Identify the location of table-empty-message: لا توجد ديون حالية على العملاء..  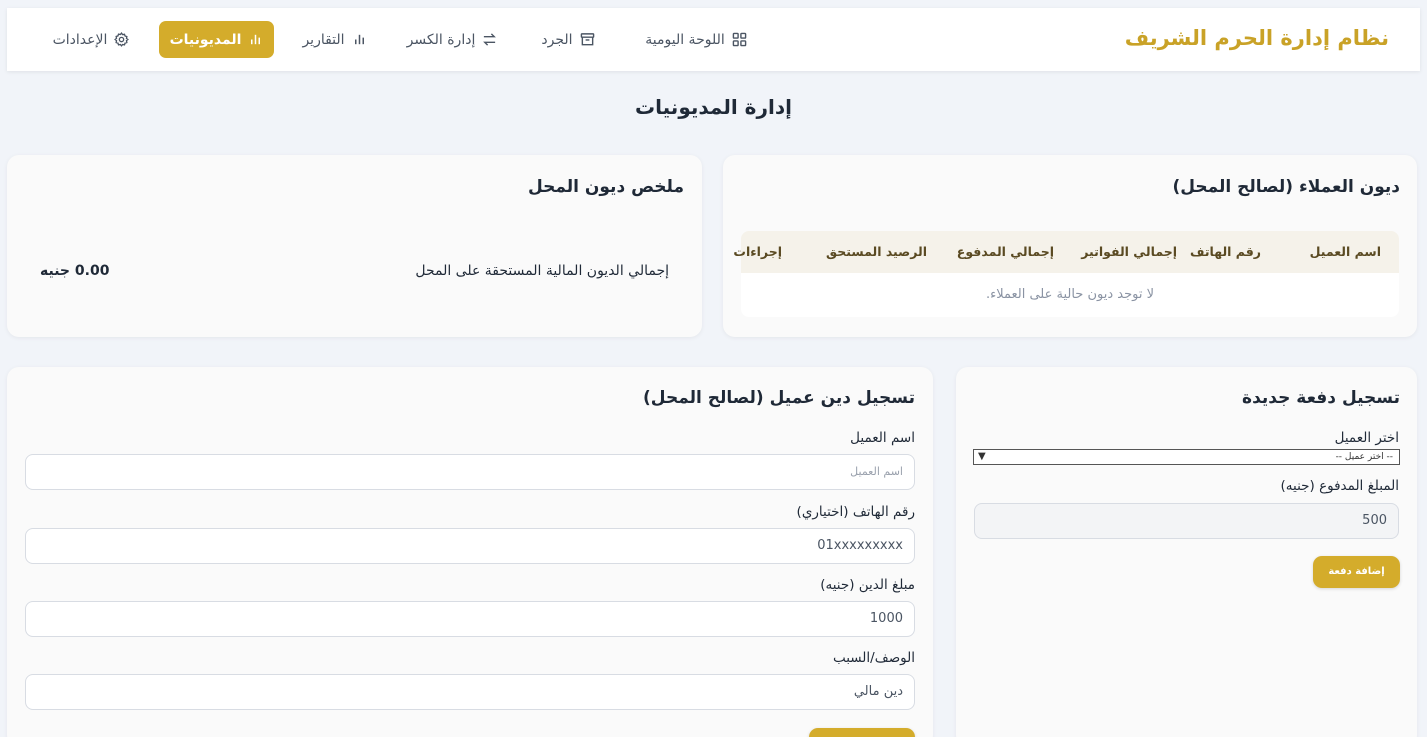
(1070, 295).